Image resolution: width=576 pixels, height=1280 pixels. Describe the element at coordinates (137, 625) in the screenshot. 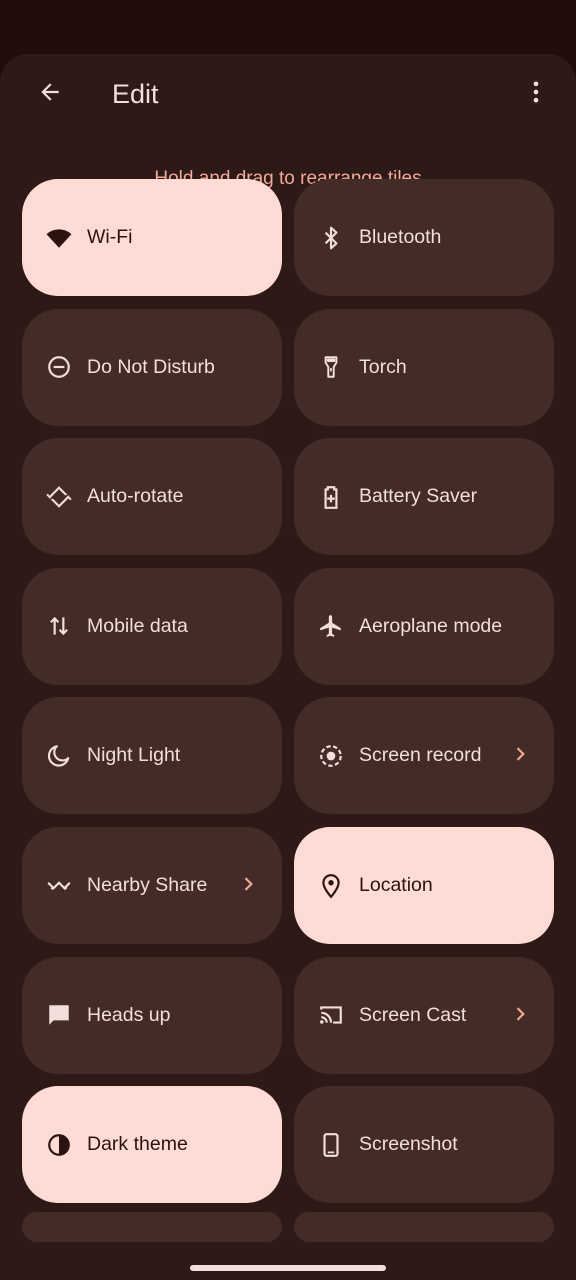

I see `tile-label: Mobile data` at that location.